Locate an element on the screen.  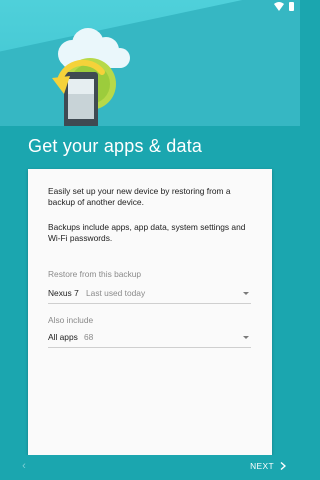
chevron-left-icon: ‹ is located at coordinates (24, 466).